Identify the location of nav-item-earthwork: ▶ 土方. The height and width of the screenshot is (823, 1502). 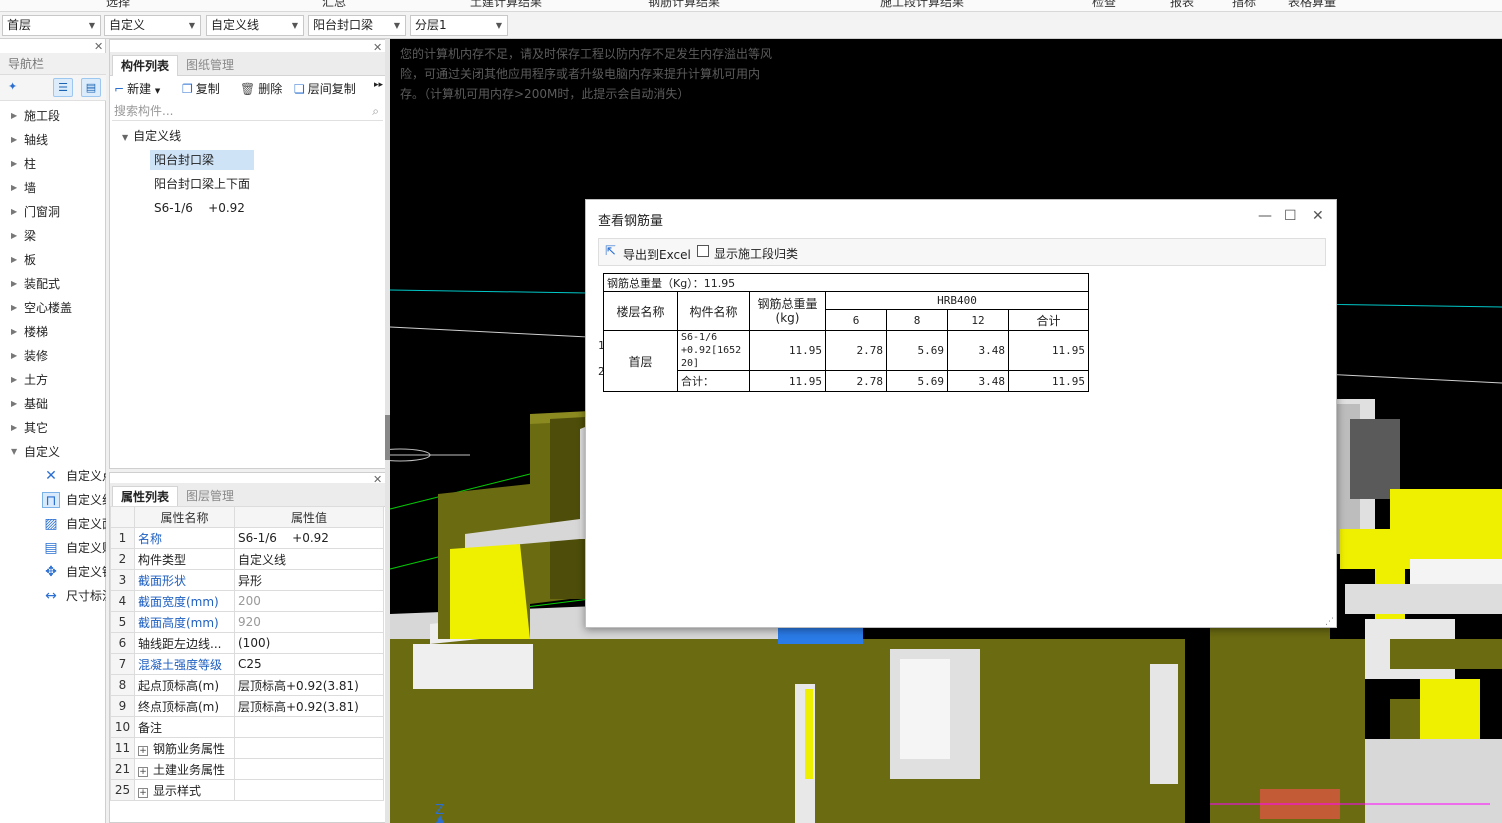
(53, 380).